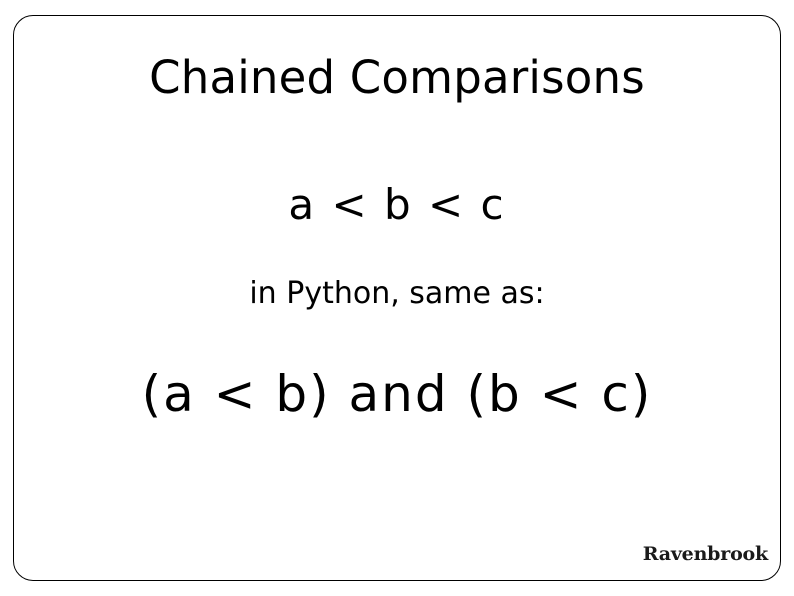  I want to click on expression-chained-comparison: a < b < c, so click(397, 204).